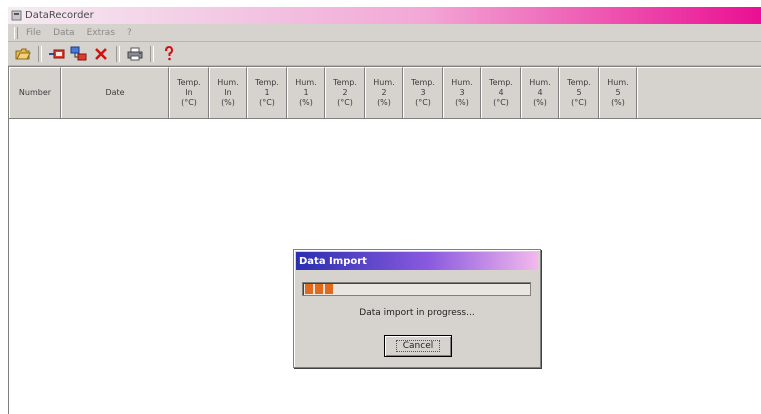 The height and width of the screenshot is (414, 761). What do you see at coordinates (267, 92) in the screenshot?
I see `column-header-temp-1: Temp. 1 (°C)` at bounding box center [267, 92].